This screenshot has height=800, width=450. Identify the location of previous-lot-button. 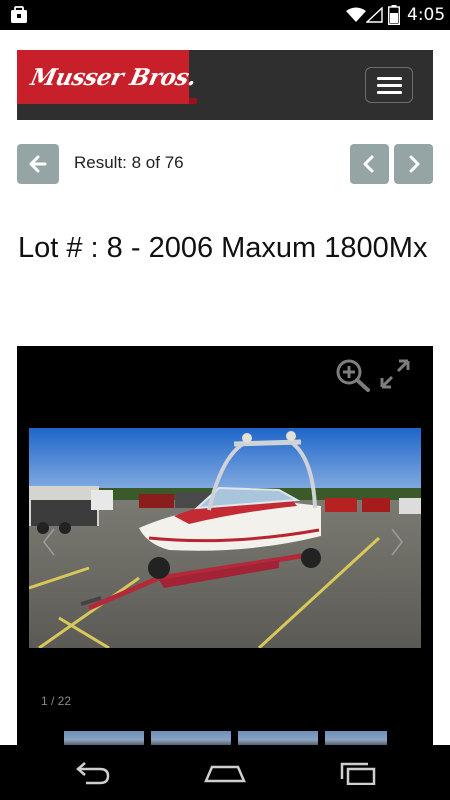
(369, 164).